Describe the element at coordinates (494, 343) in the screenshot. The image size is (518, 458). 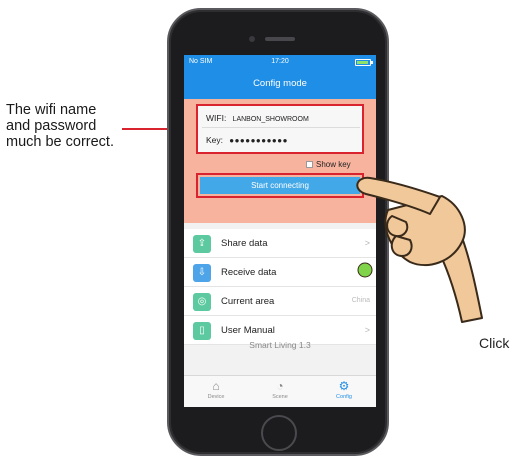
I see `click-label: Click` at that location.